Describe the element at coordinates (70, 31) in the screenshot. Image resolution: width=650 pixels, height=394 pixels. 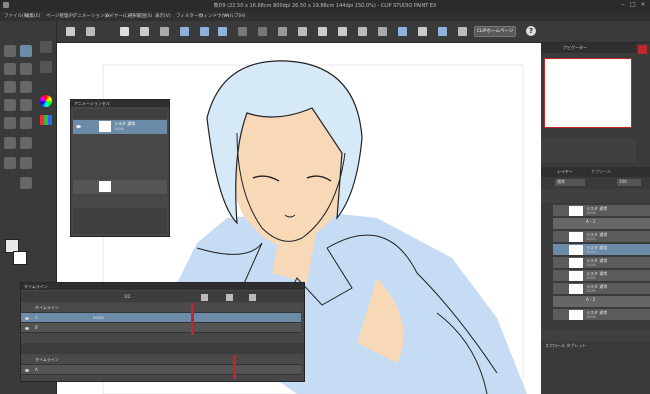
I see `new-icon` at that location.